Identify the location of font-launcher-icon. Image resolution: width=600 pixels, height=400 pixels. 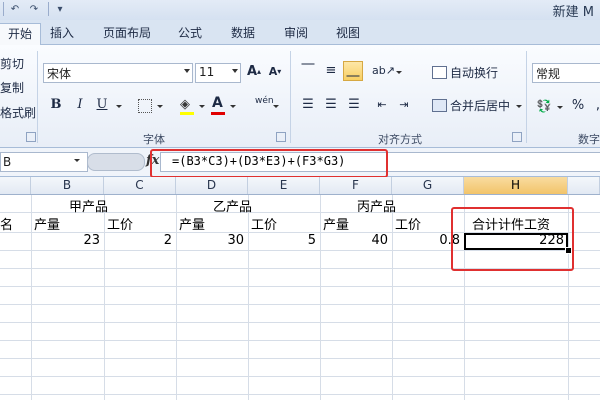
(281, 137).